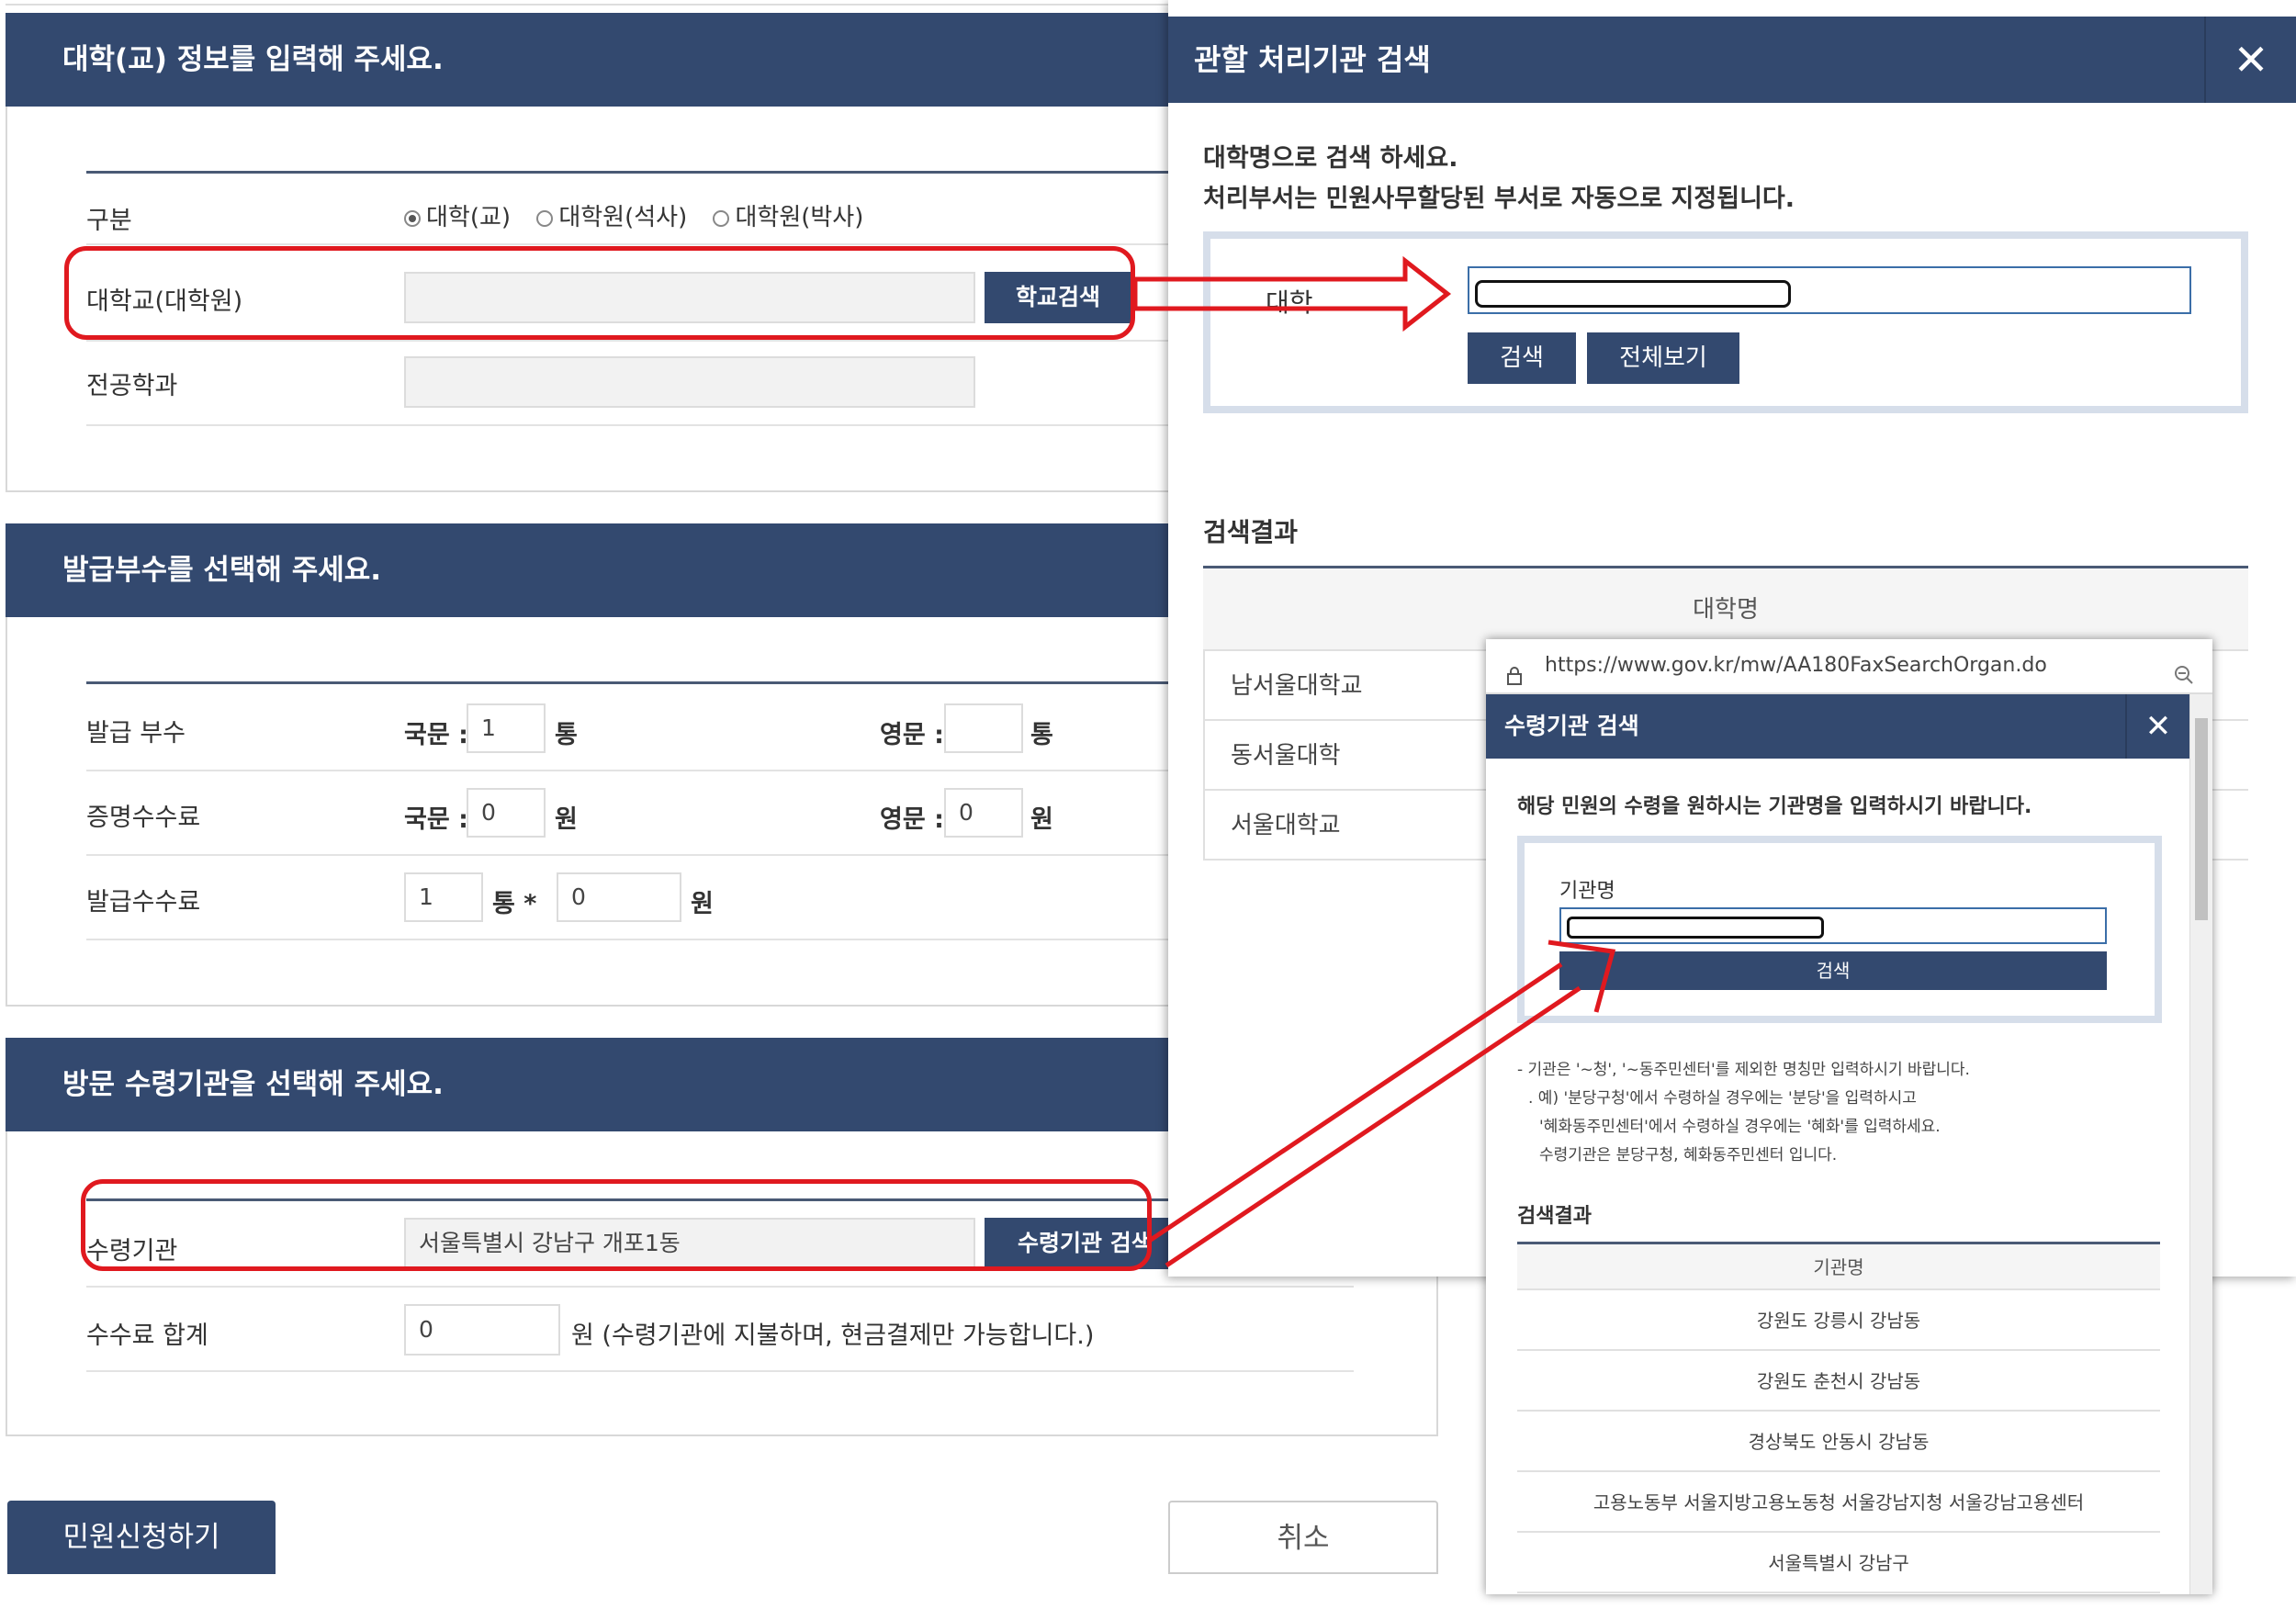 The width and height of the screenshot is (2296, 1620). I want to click on arrow-to-univ-input, so click(1292, 293).